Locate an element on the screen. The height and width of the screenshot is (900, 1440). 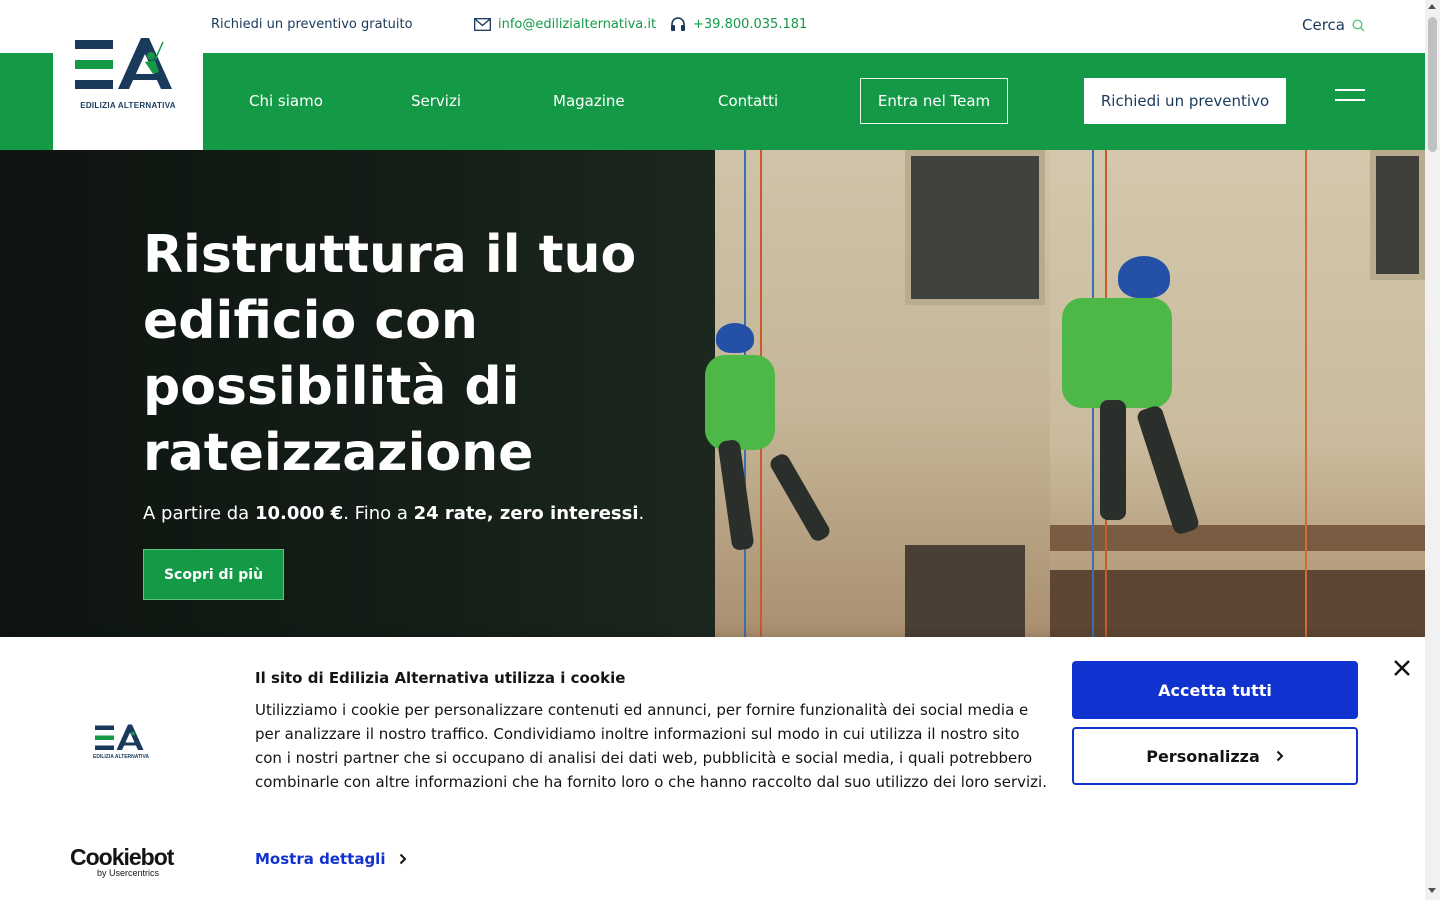
email-text: info@edilizialternativa.it is located at coordinates (577, 24).